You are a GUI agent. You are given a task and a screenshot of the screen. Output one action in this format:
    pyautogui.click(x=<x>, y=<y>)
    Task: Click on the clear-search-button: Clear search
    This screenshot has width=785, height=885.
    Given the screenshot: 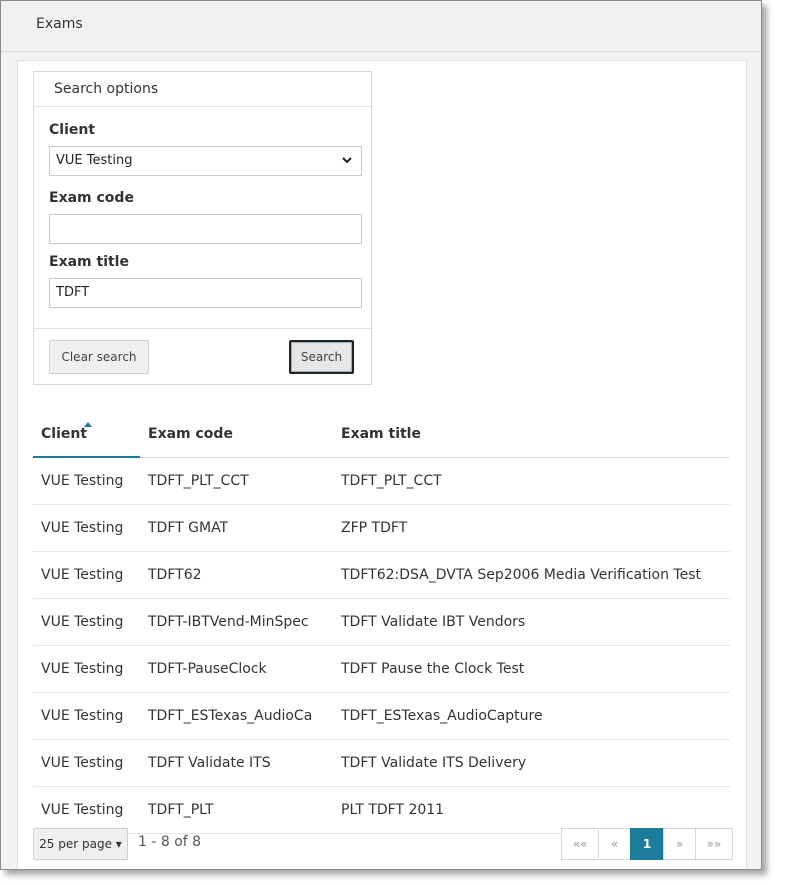 What is the action you would take?
    pyautogui.click(x=99, y=357)
    